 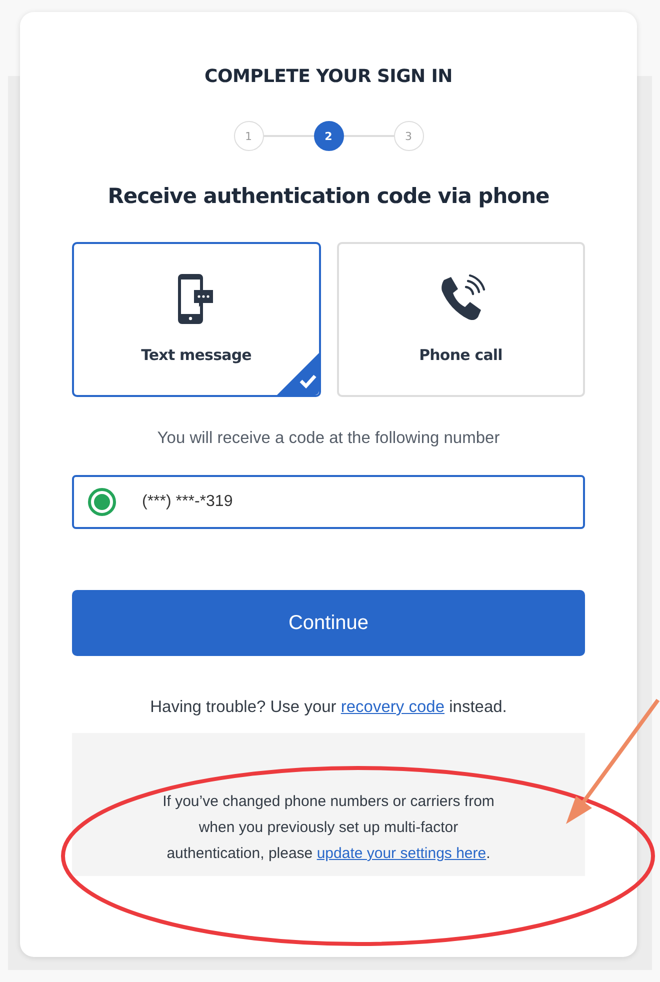 I want to click on notice-text: If you’ve changed phone numbers or carriers from when you previously set up multi-factor authentication, please update your settings here., so click(x=328, y=804).